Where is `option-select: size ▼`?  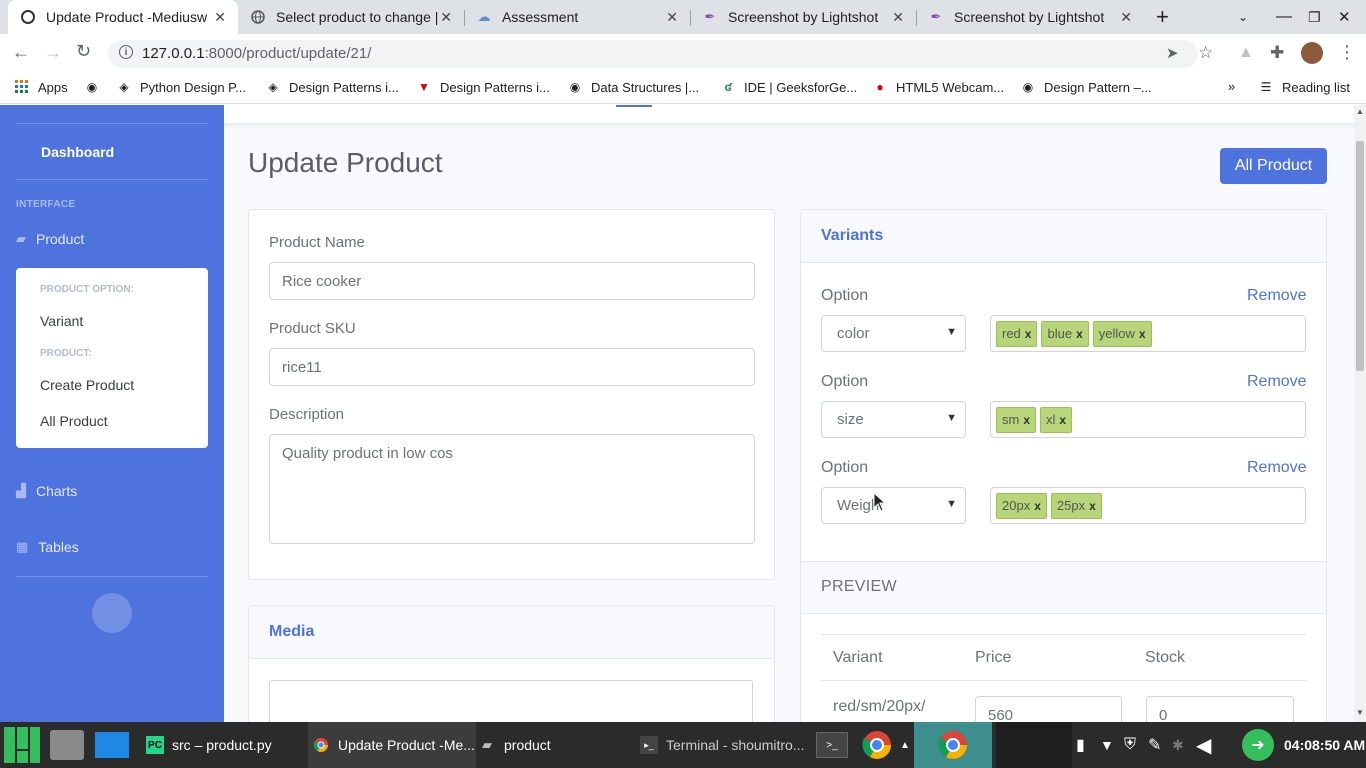 option-select: size ▼ is located at coordinates (893, 419).